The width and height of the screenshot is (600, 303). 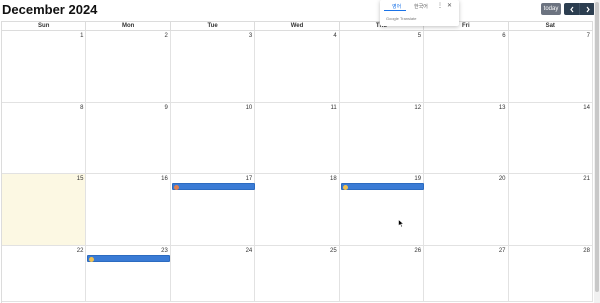 What do you see at coordinates (419, 13) in the screenshot?
I see `translate-popup: 영어 한국어 ⋮ ✕ Google Translate` at bounding box center [419, 13].